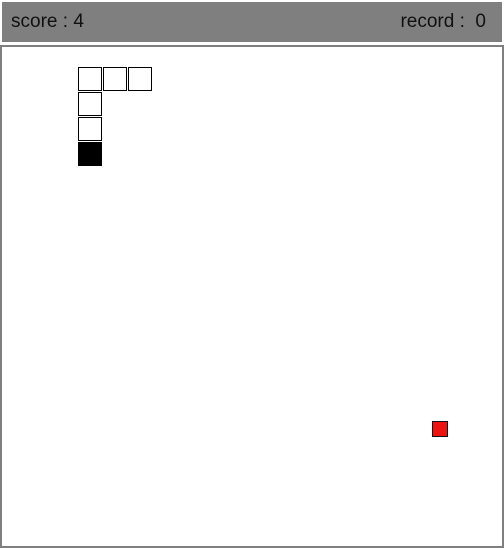 This screenshot has height=548, width=504. I want to click on record-value: 0, so click(480, 21).